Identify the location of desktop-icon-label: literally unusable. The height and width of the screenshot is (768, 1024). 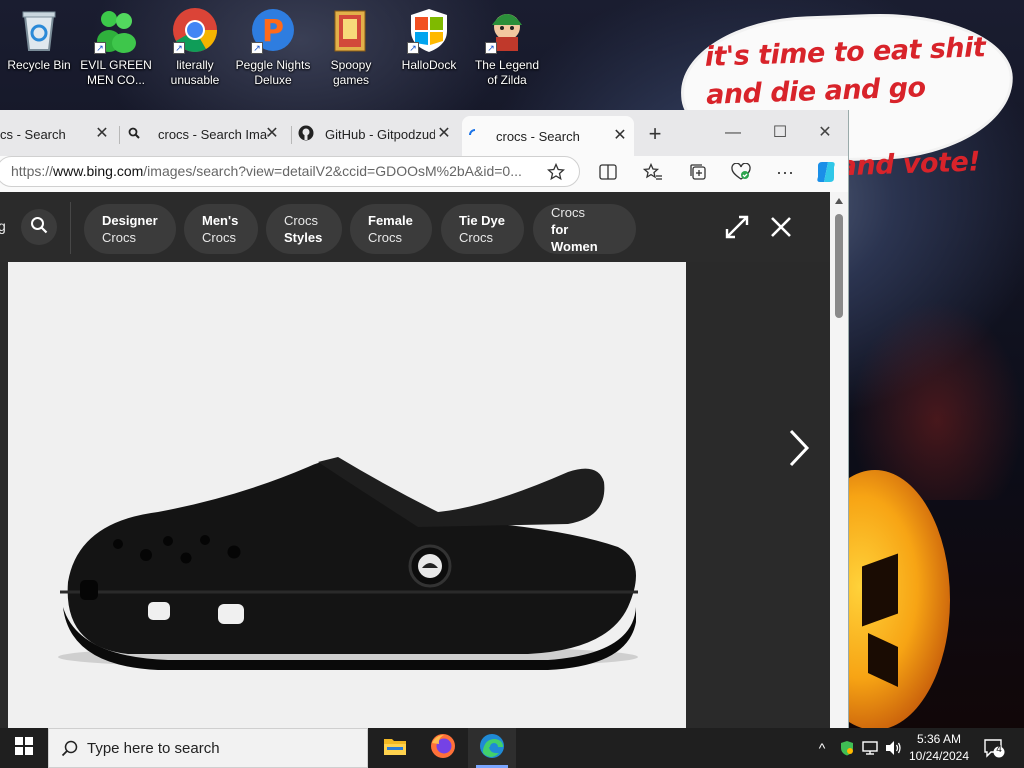
(195, 72).